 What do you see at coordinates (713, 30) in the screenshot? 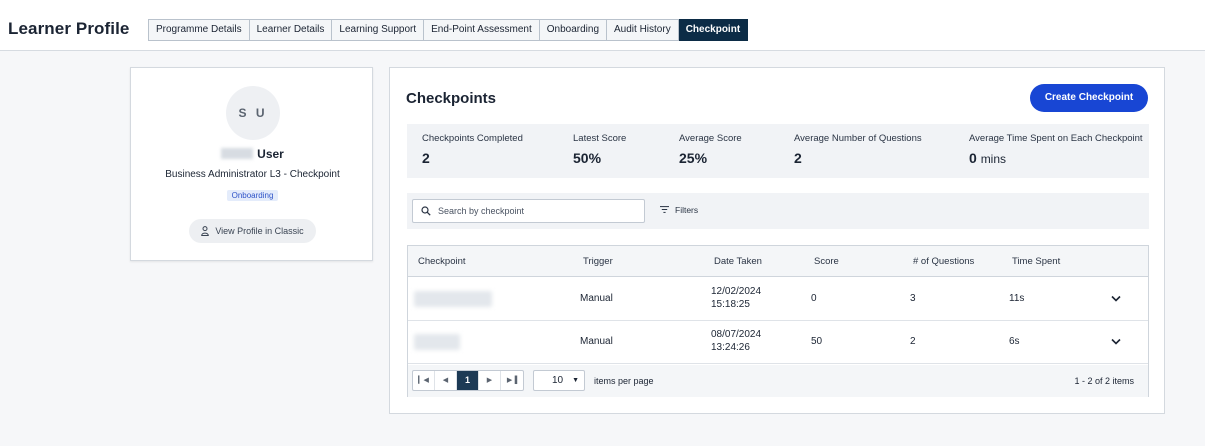
I see `tab-checkpoint: Checkpoint` at bounding box center [713, 30].